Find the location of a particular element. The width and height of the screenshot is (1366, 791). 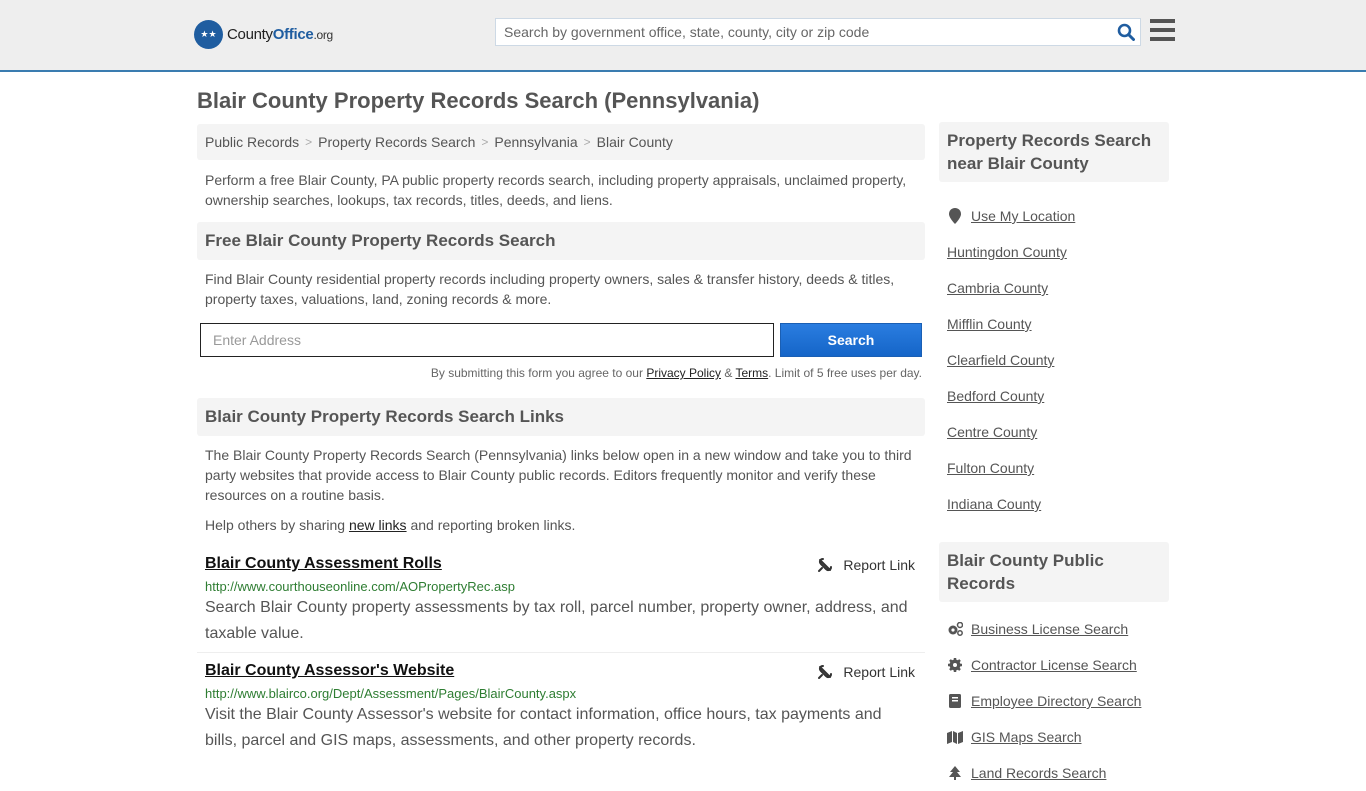

hamburger-menu-icon is located at coordinates (1162, 32).